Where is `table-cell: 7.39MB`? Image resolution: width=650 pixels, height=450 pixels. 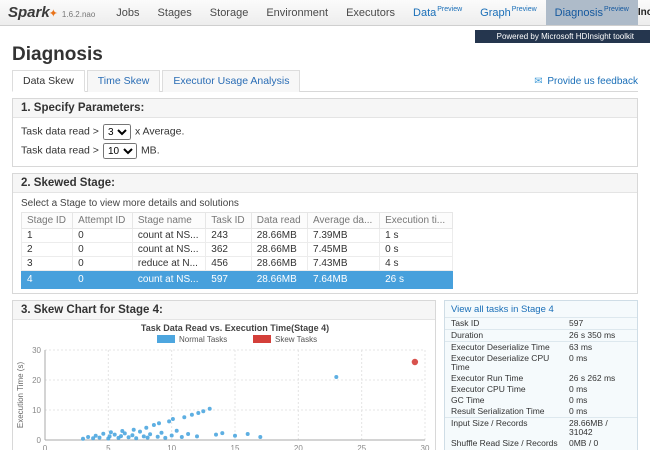 table-cell: 7.39MB is located at coordinates (344, 235).